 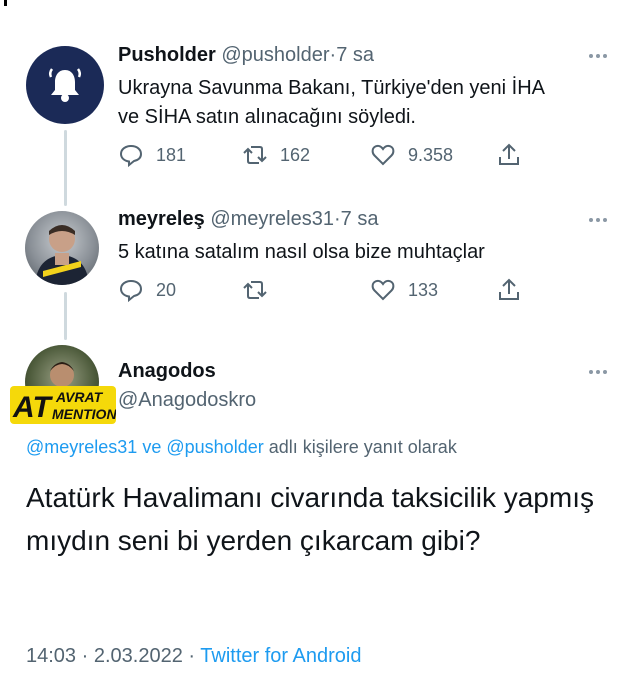 What do you see at coordinates (404, 290) in the screenshot?
I see `tweet-2-like-button: 133` at bounding box center [404, 290].